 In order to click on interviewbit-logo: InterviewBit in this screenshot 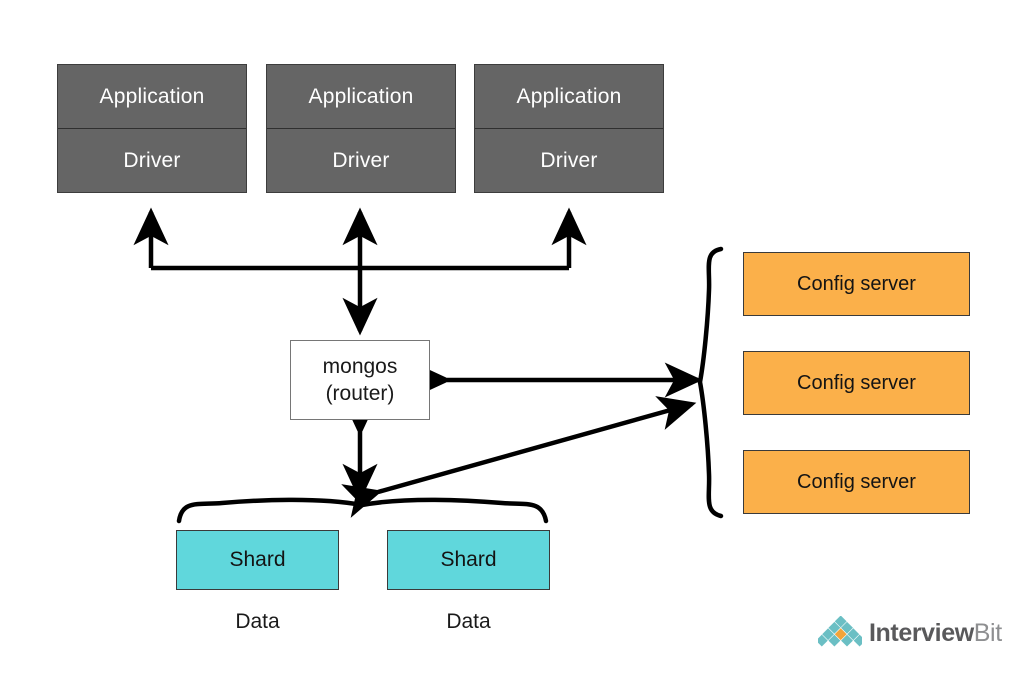, I will do `click(913, 633)`.